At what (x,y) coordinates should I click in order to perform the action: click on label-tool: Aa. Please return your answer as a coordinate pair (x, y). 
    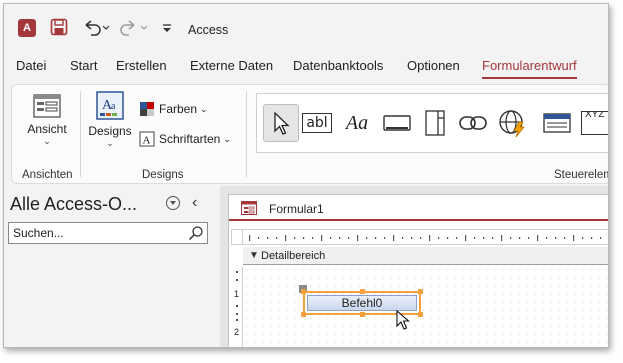
    Looking at the image, I should click on (357, 123).